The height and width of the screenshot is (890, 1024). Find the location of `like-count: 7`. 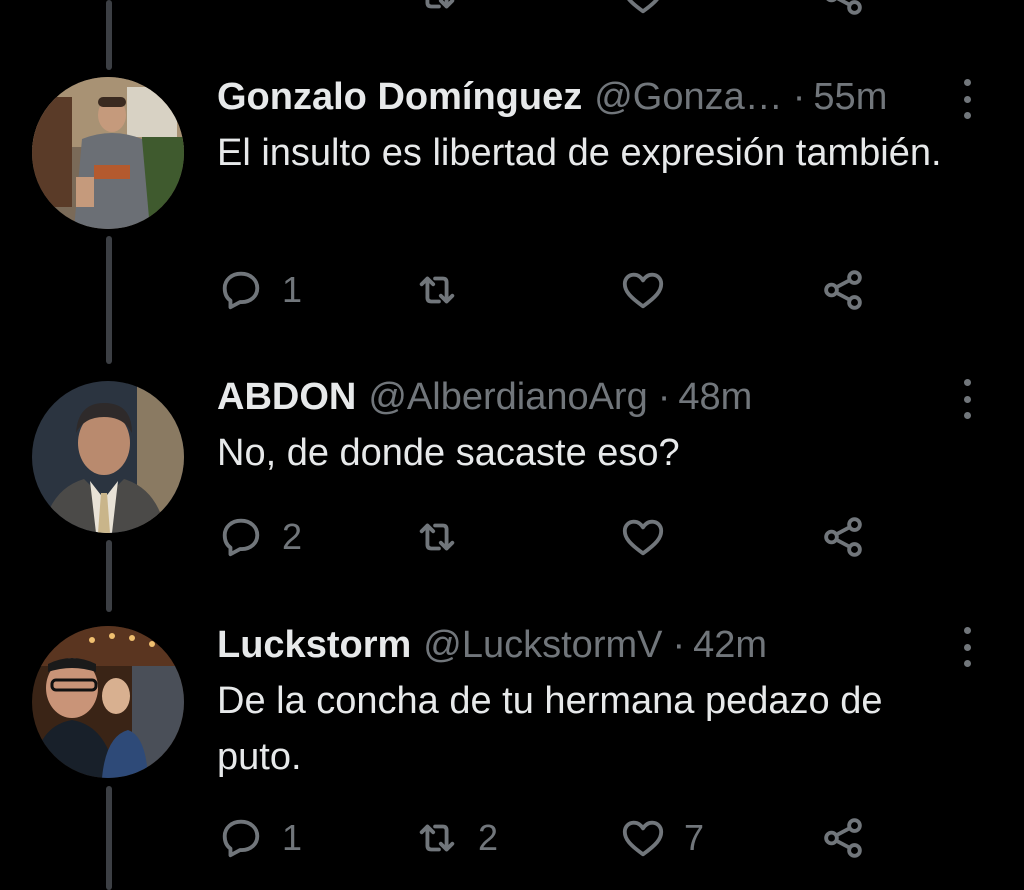

like-count: 7 is located at coordinates (694, 837).